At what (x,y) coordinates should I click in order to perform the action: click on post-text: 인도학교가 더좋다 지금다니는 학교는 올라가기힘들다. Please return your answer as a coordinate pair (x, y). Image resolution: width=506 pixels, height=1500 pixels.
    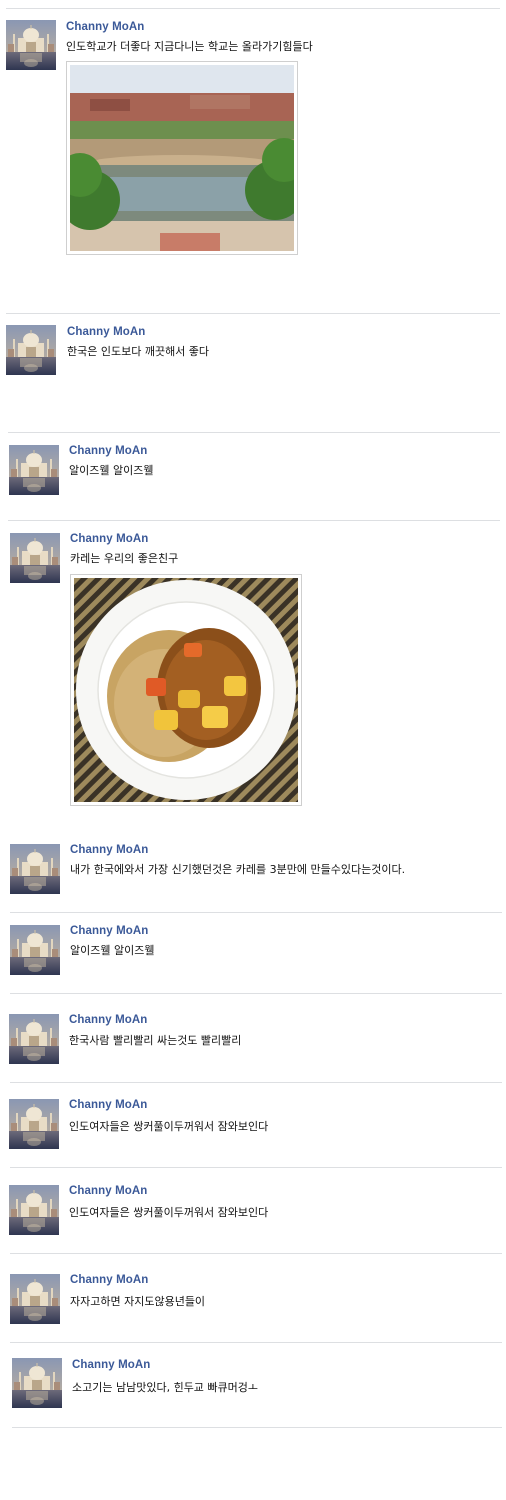
    Looking at the image, I should click on (189, 46).